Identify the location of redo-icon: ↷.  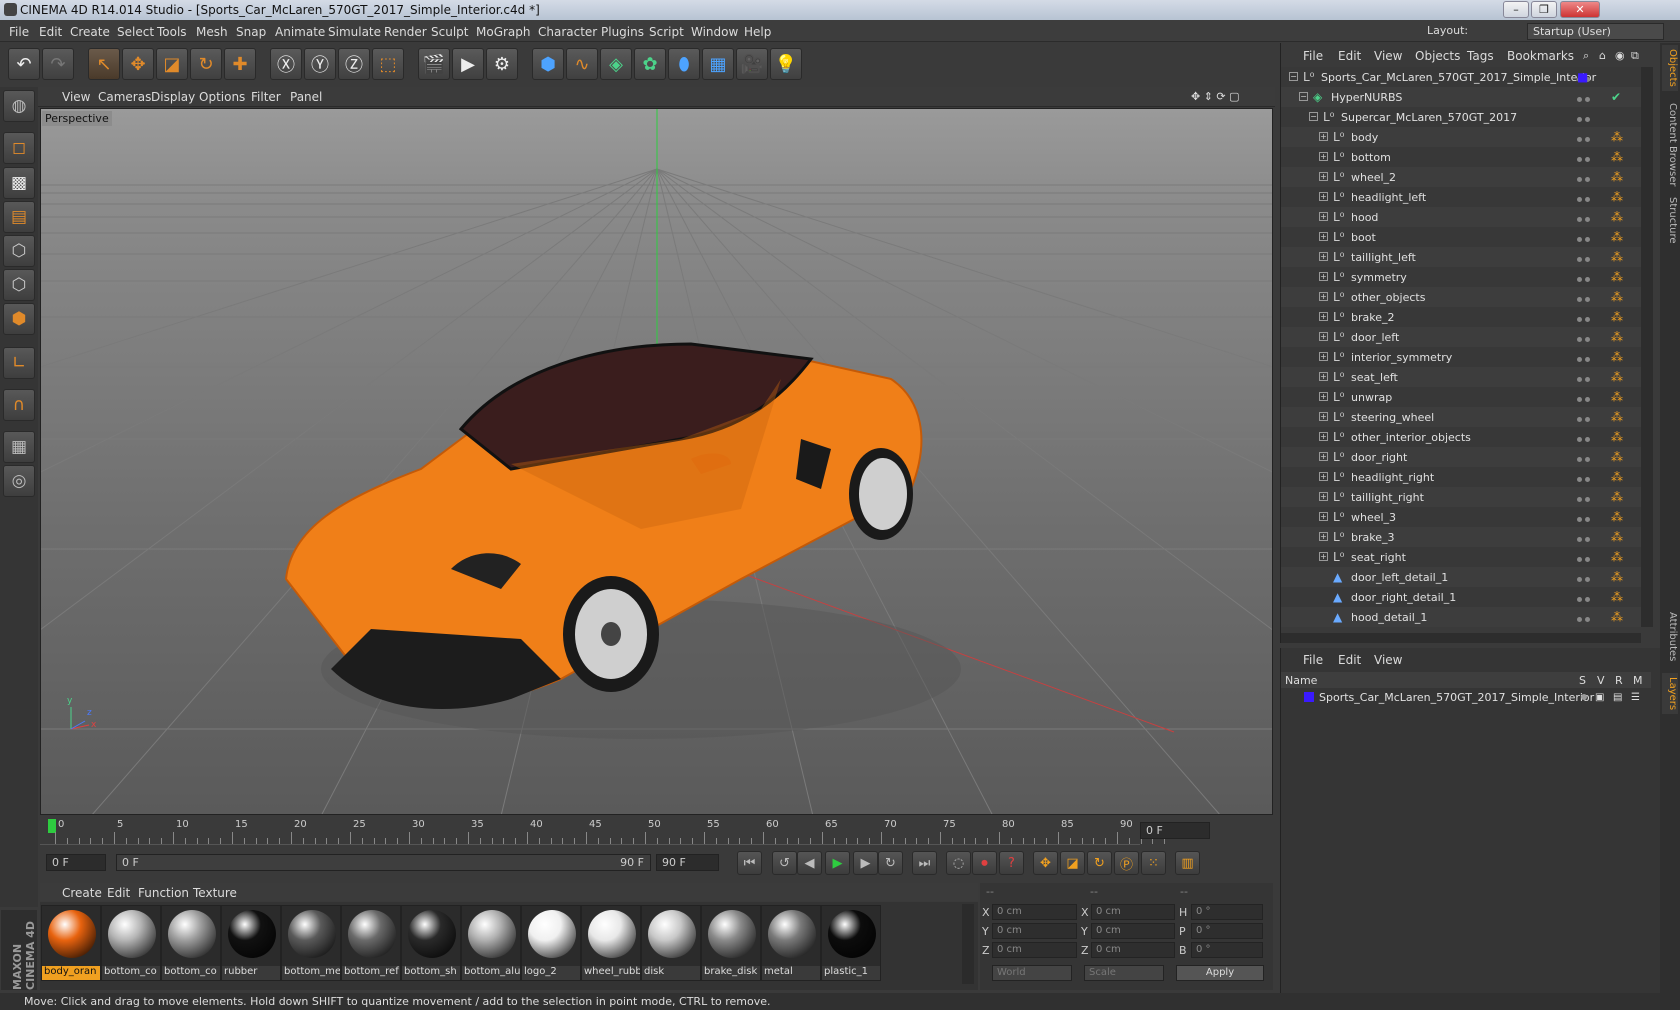
(58, 64).